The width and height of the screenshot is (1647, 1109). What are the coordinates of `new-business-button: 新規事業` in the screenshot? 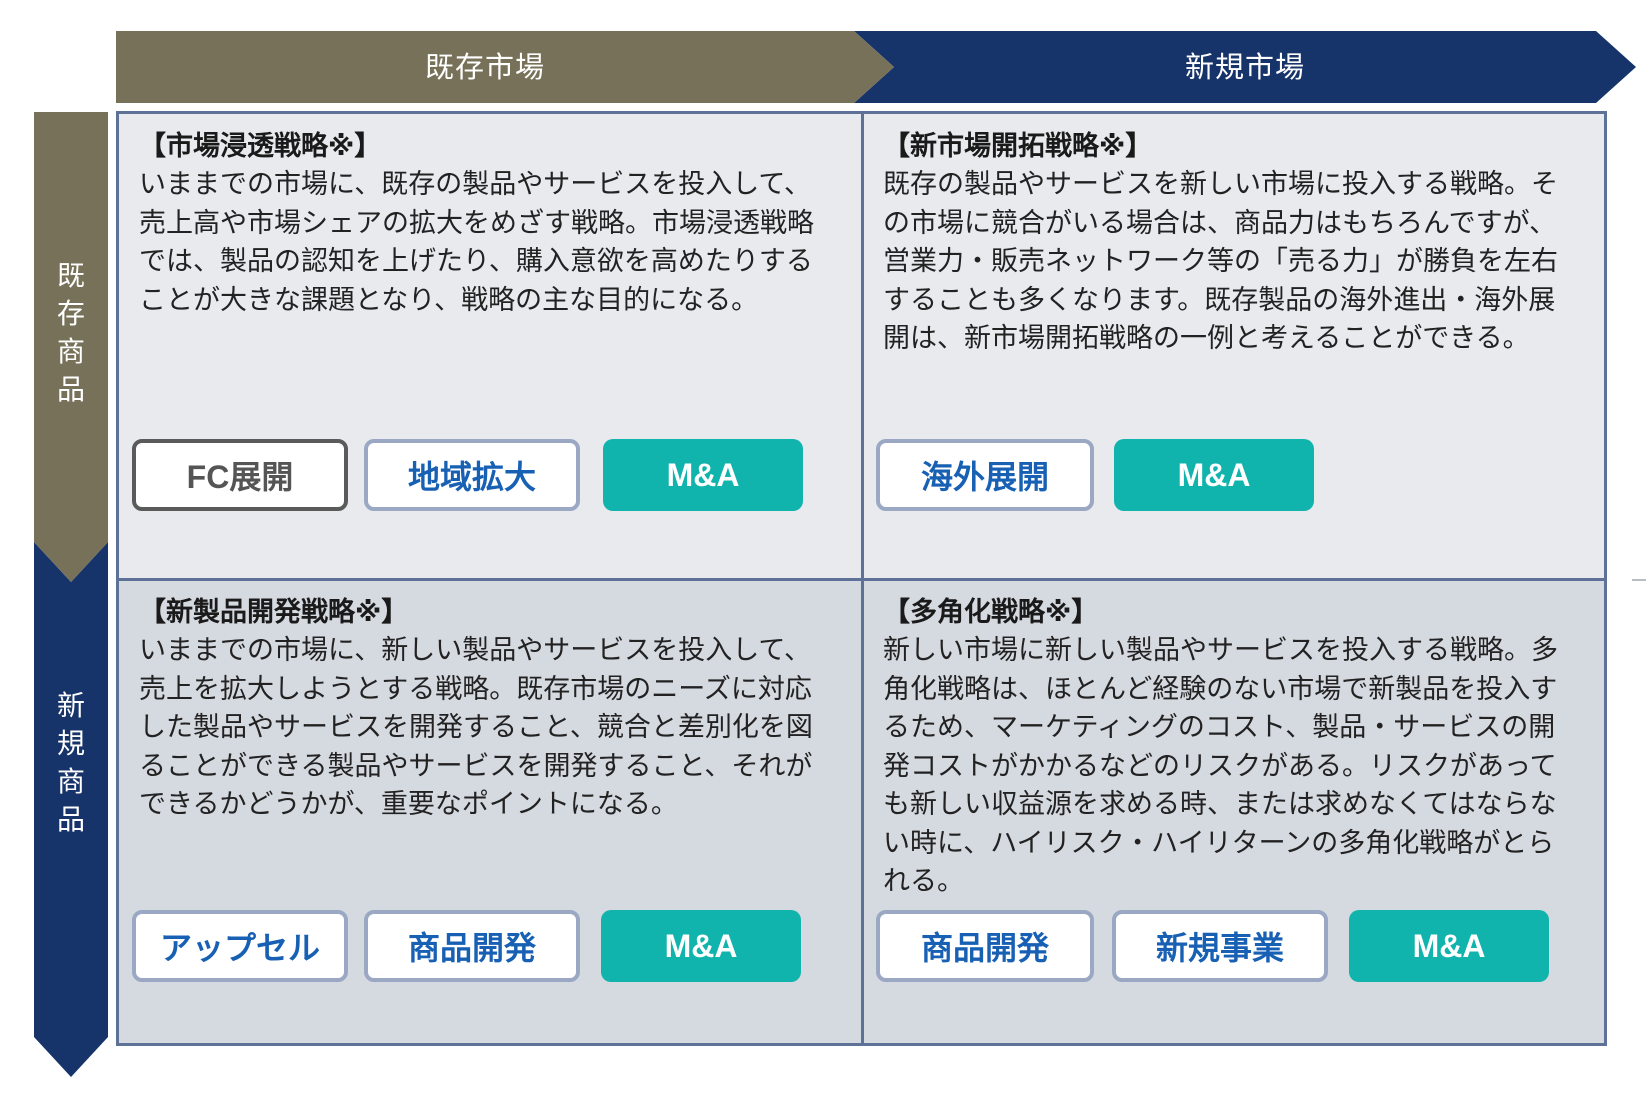 It's located at (1220, 946).